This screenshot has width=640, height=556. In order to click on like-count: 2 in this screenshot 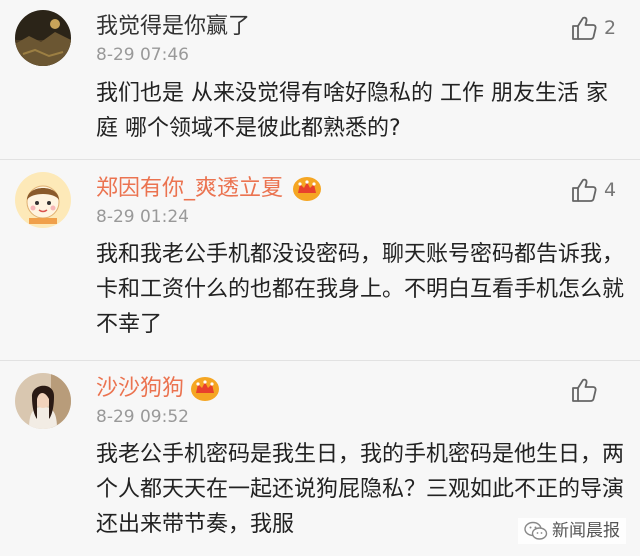, I will do `click(610, 28)`.